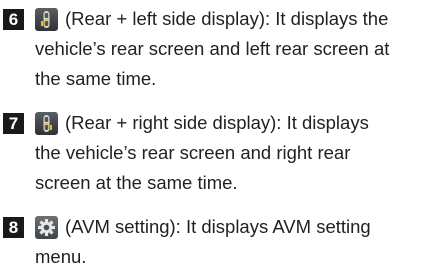 This screenshot has width=448, height=272. Describe the element at coordinates (61, 256) in the screenshot. I see `item-text-line: menu.` at that location.